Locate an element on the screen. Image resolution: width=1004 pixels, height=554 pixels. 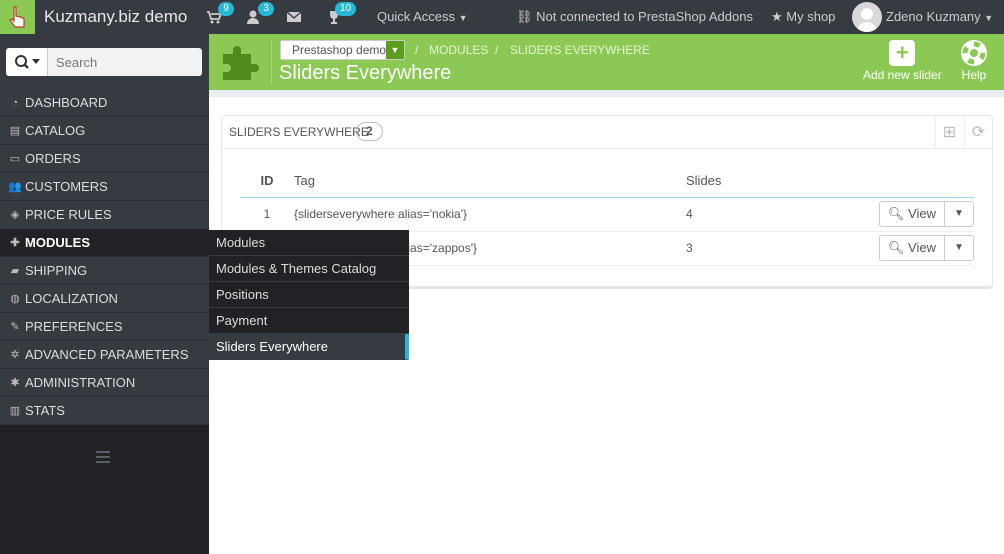
avatar is located at coordinates (867, 17).